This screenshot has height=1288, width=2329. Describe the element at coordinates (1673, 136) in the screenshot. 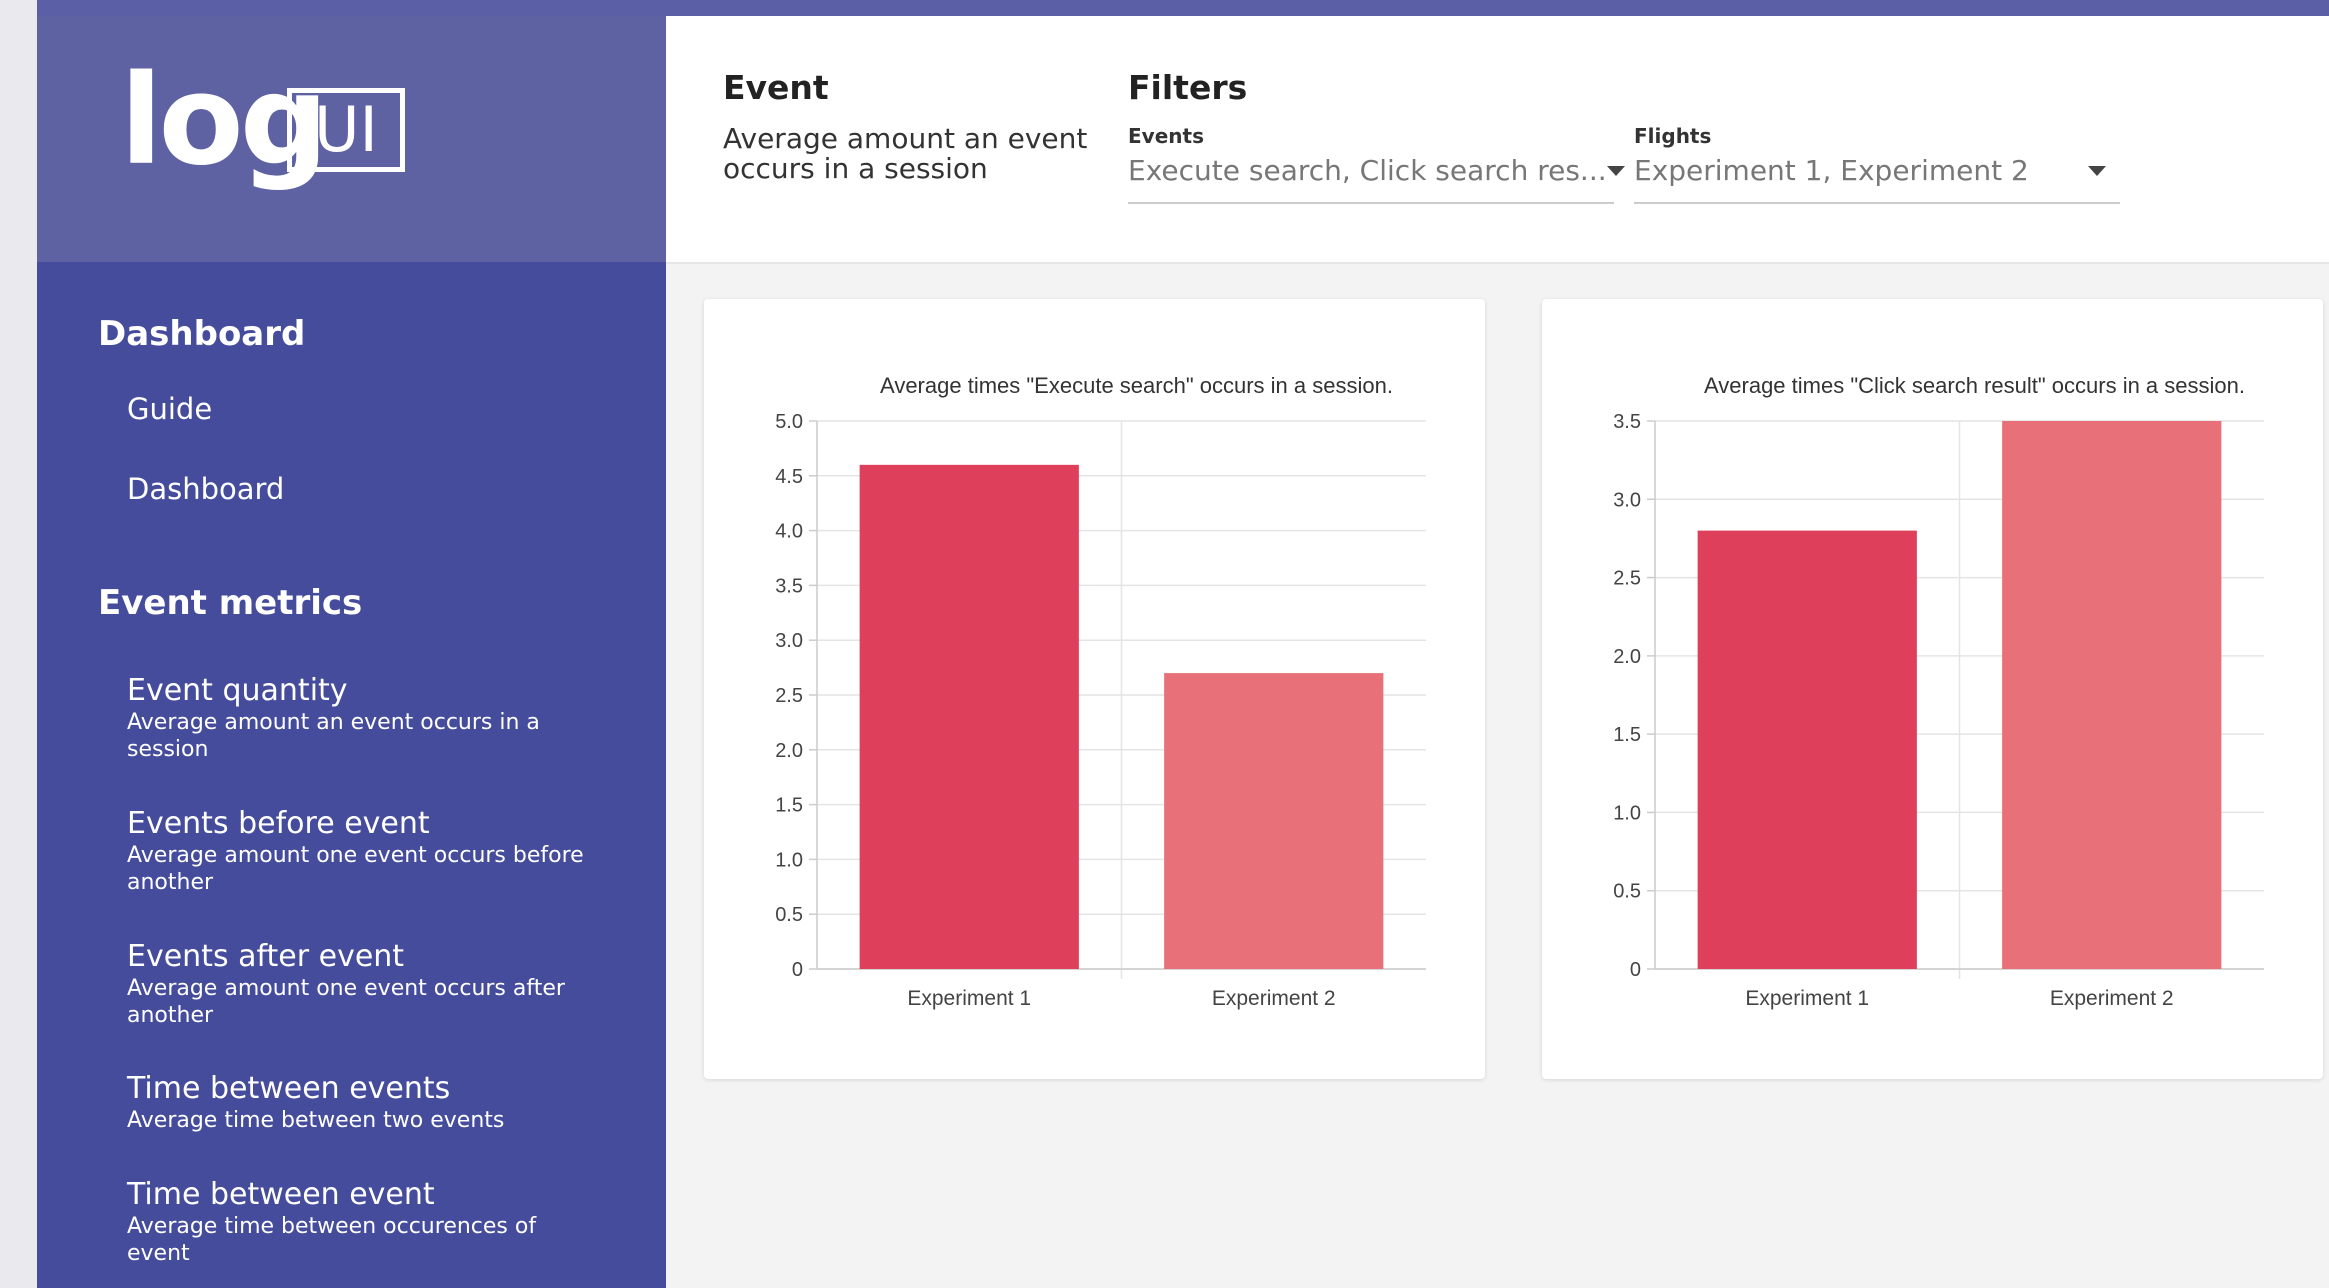

I see `flights-label: Flights` at that location.